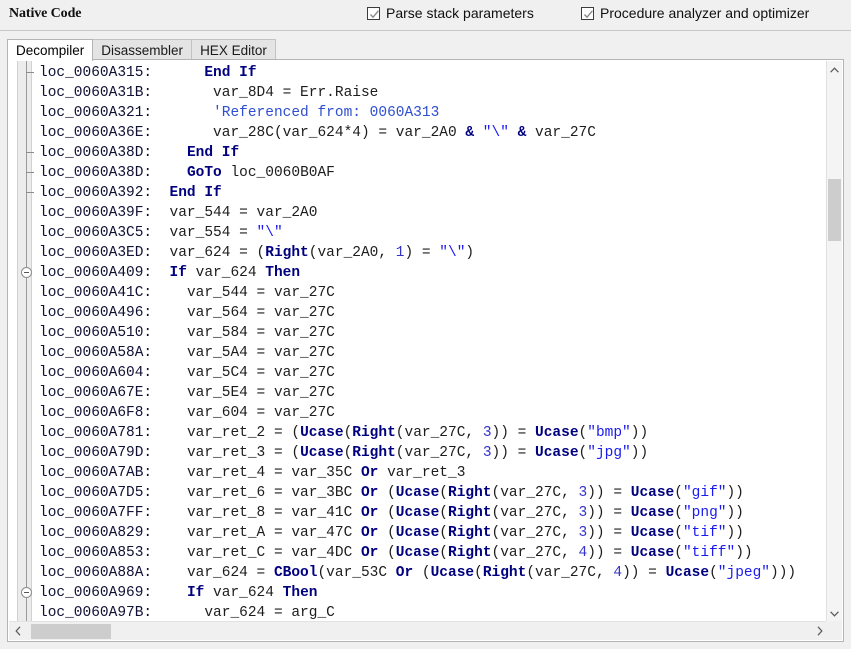  What do you see at coordinates (609, 453) in the screenshot?
I see `code-token: "jpg"` at bounding box center [609, 453].